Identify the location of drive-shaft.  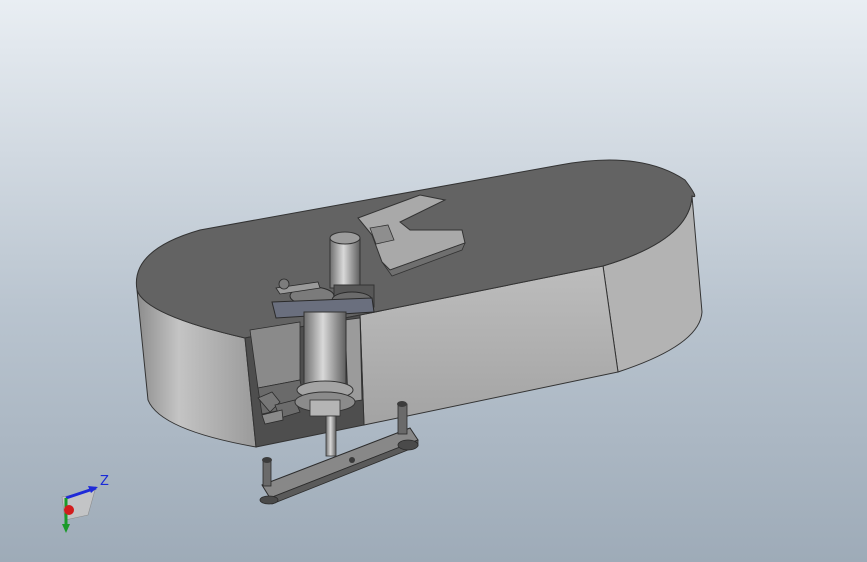
(331, 436).